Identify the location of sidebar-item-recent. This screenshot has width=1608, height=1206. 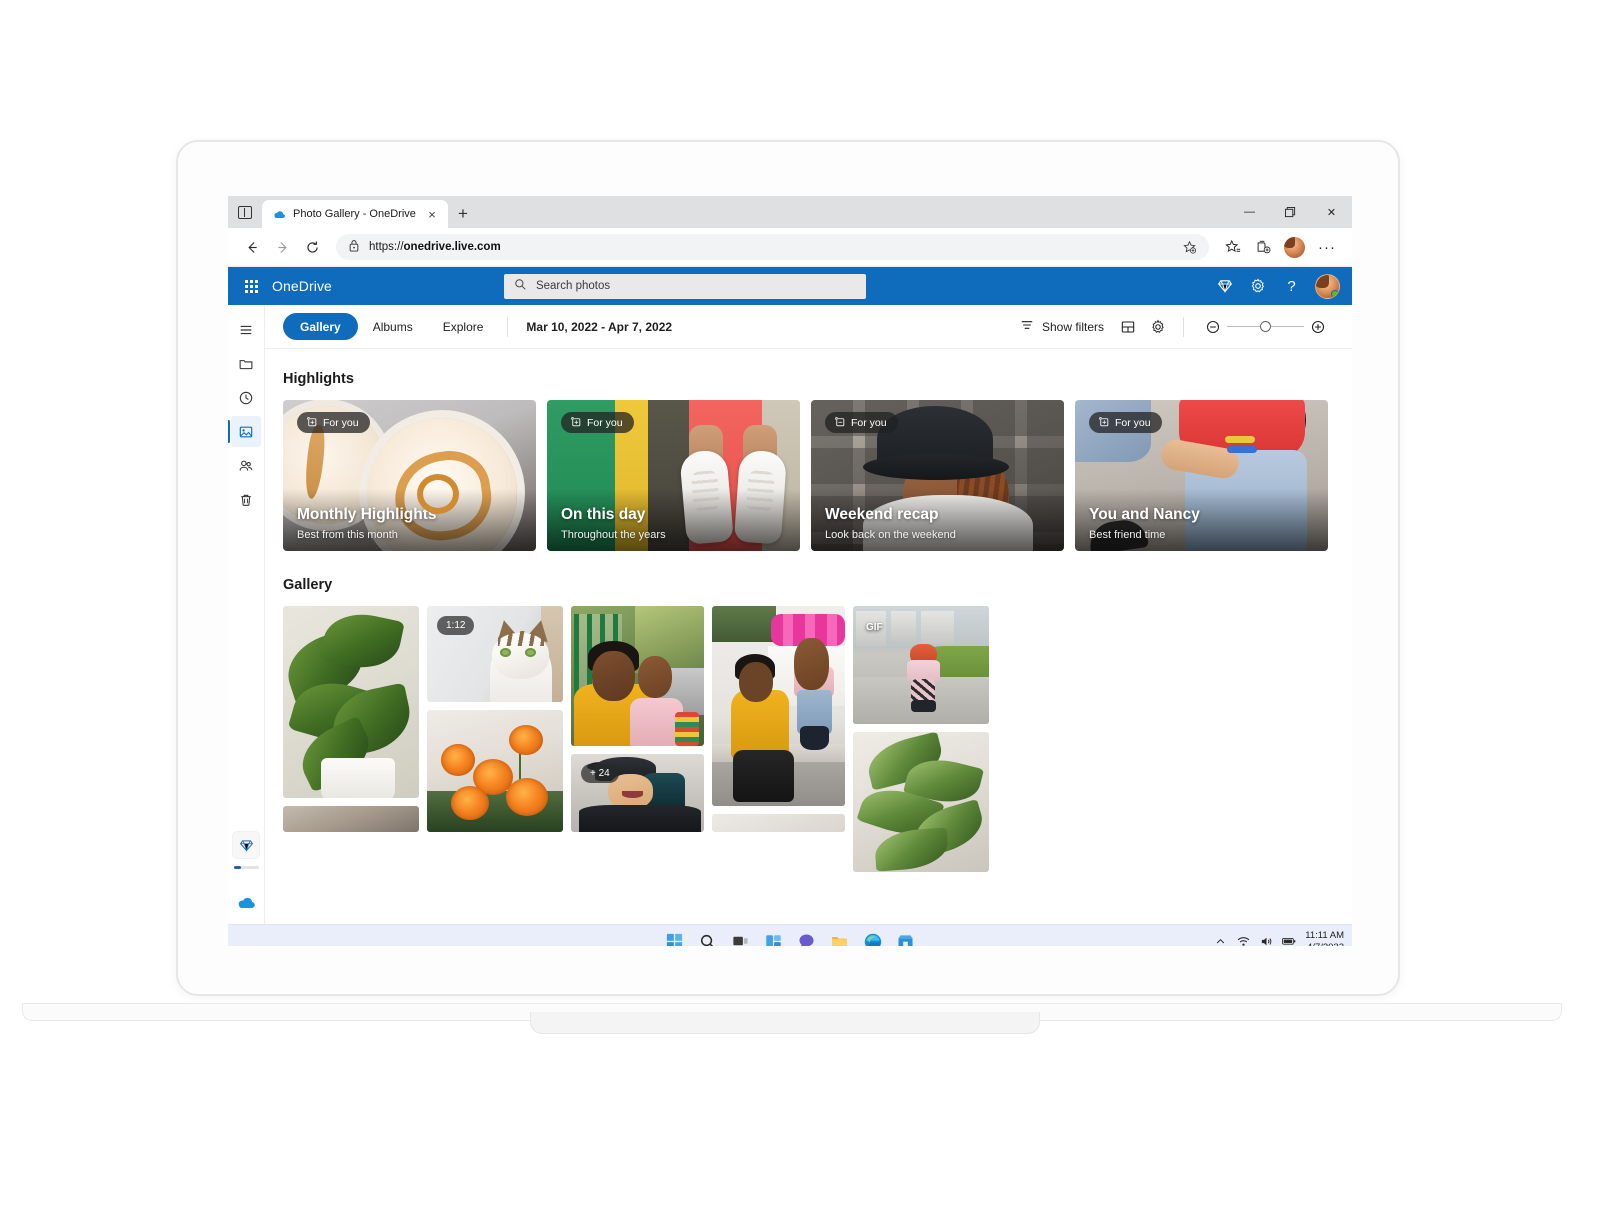
(246, 397).